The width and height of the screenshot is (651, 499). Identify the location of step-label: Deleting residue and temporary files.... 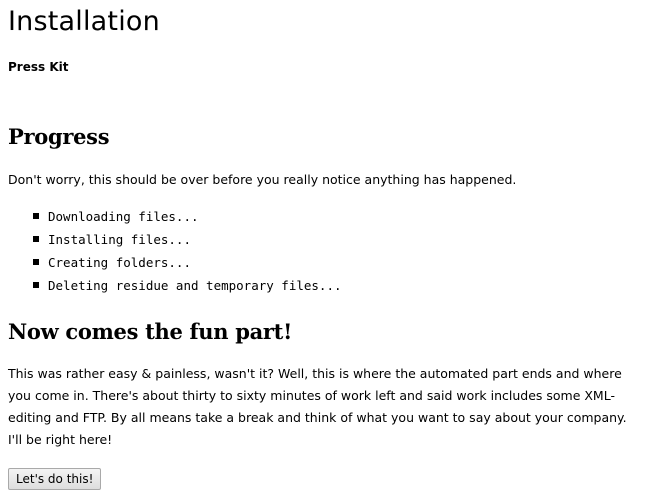
(195, 285).